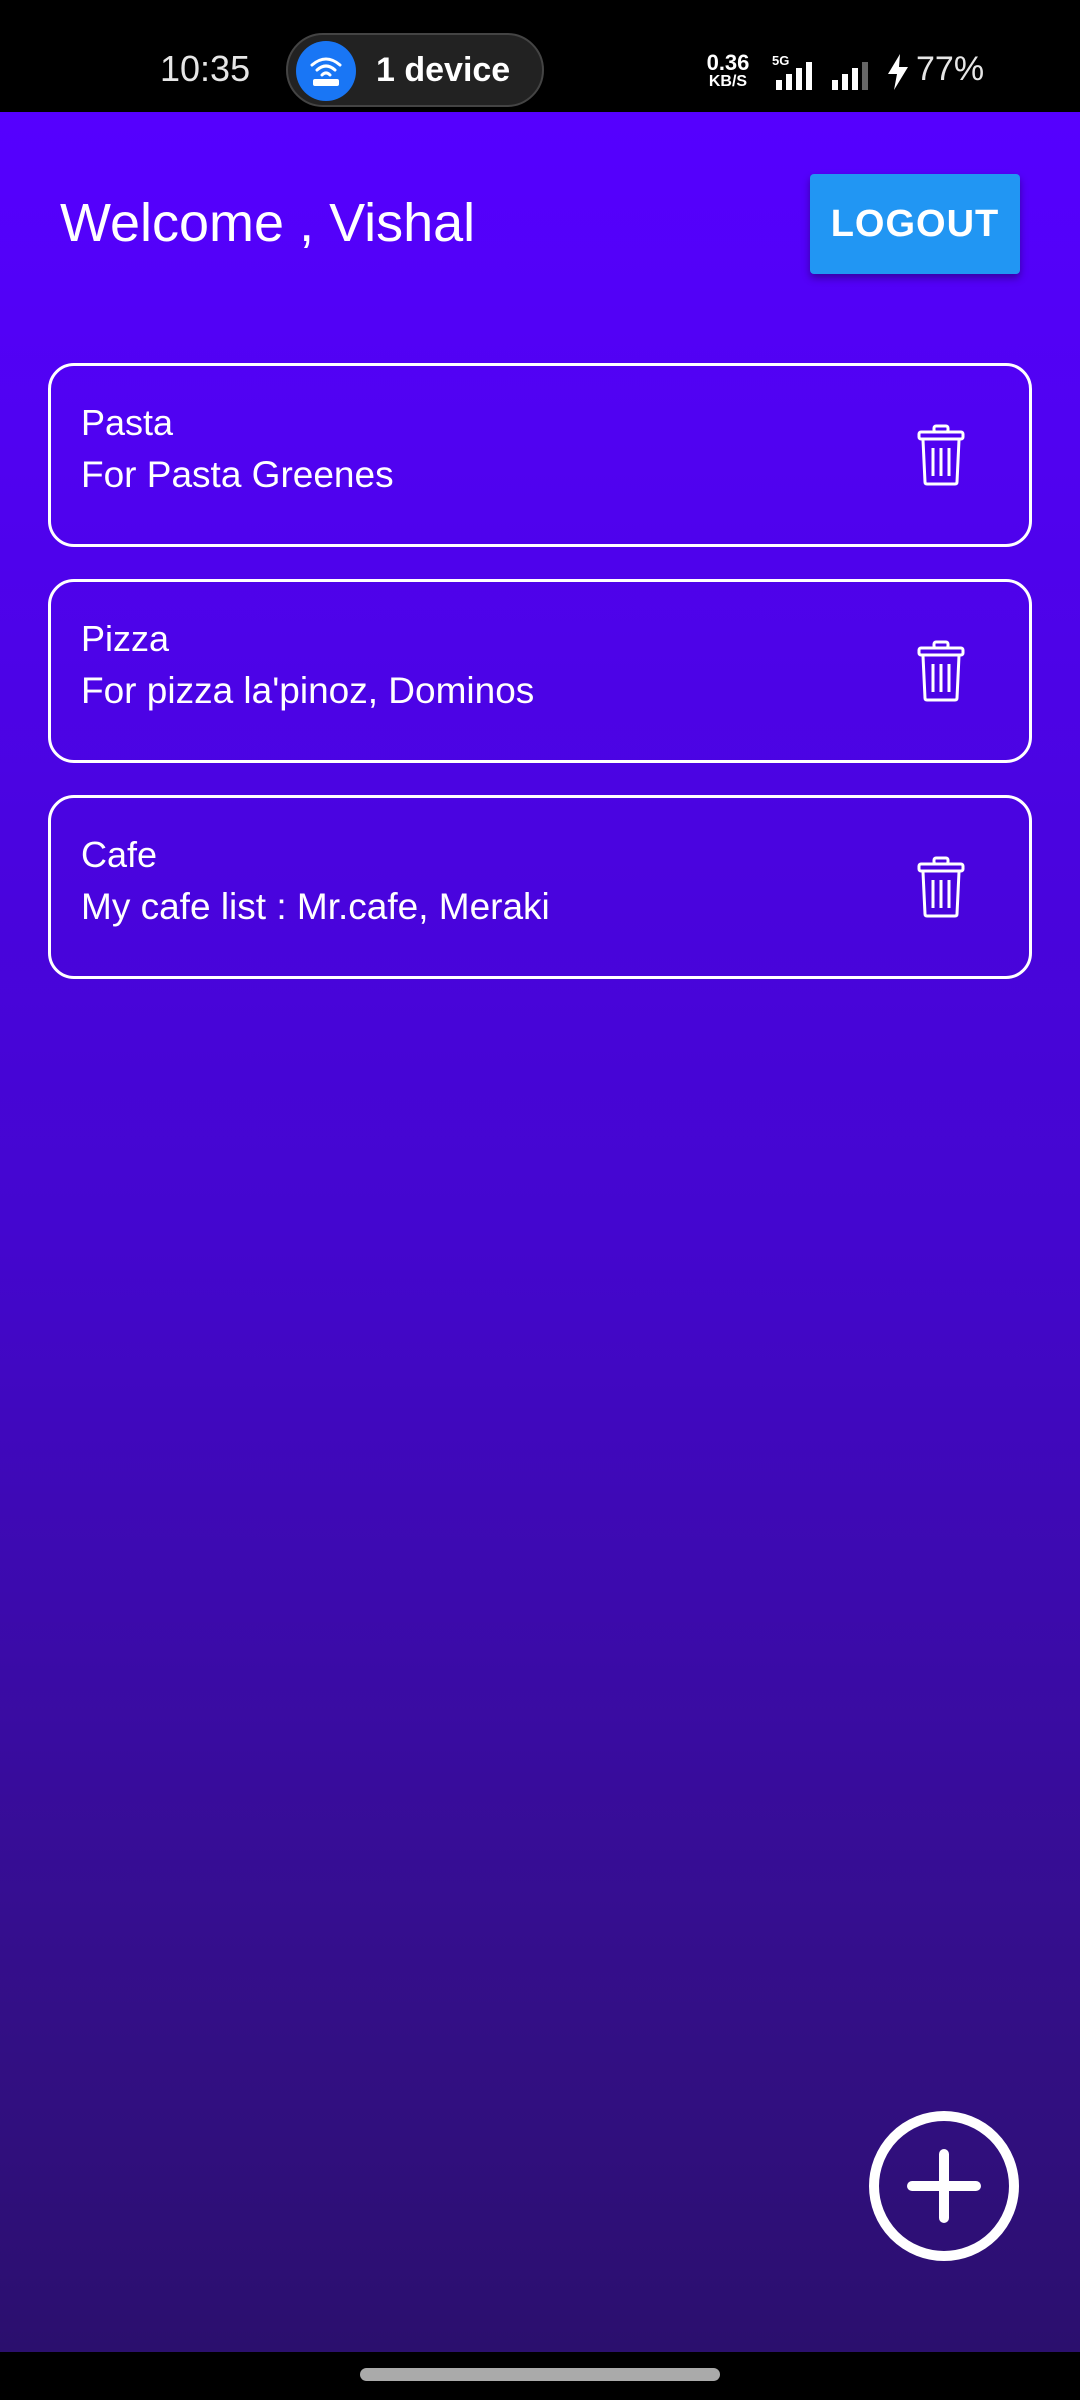 Image resolution: width=1080 pixels, height=2400 pixels. I want to click on add-note-button, so click(944, 2186).